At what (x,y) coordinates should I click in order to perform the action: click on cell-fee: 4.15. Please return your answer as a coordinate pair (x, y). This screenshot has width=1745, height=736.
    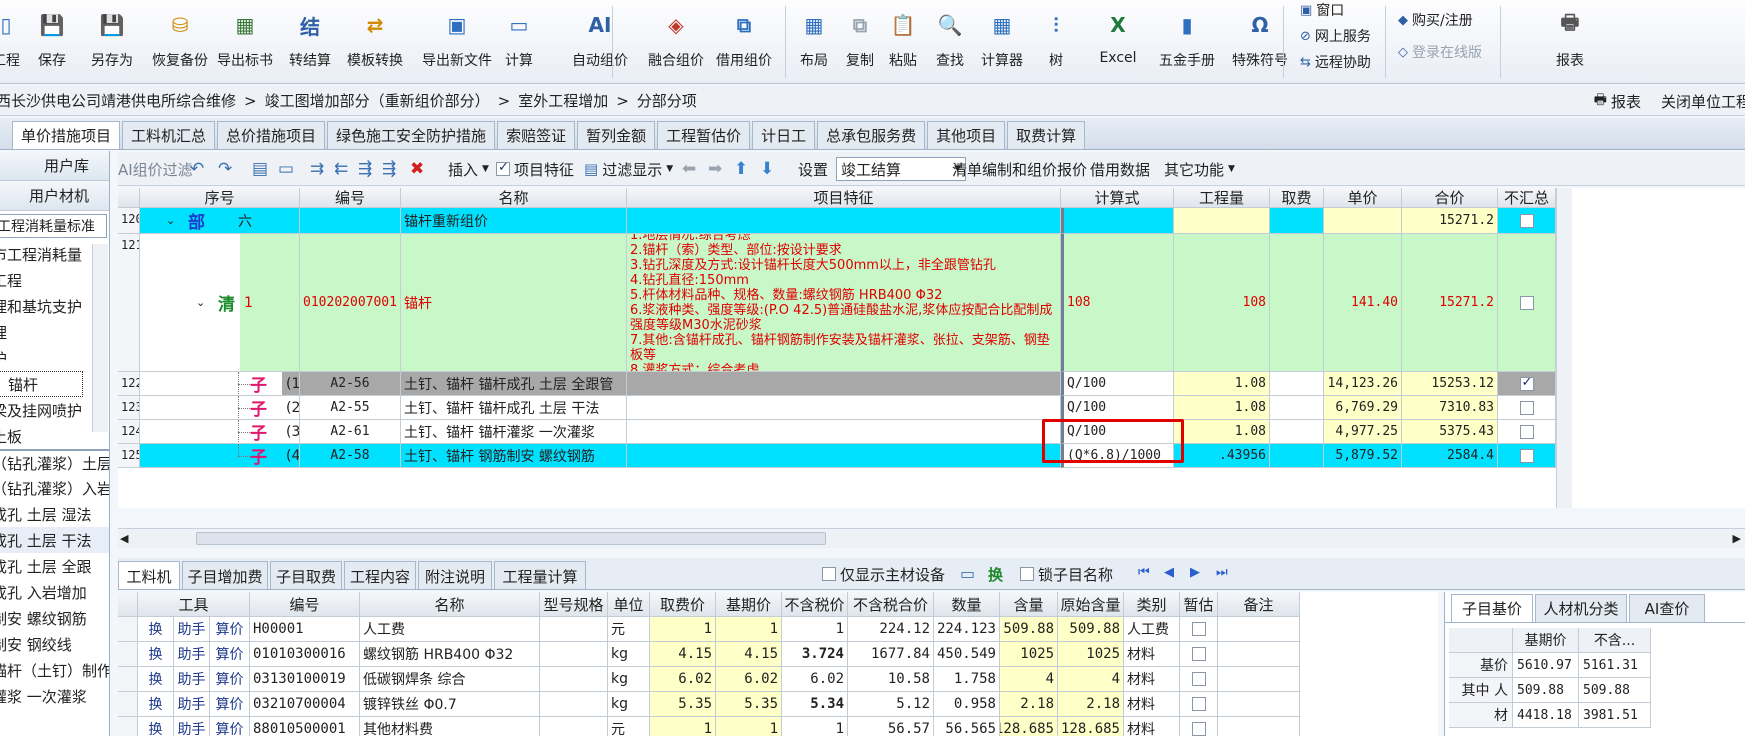
    Looking at the image, I should click on (683, 654).